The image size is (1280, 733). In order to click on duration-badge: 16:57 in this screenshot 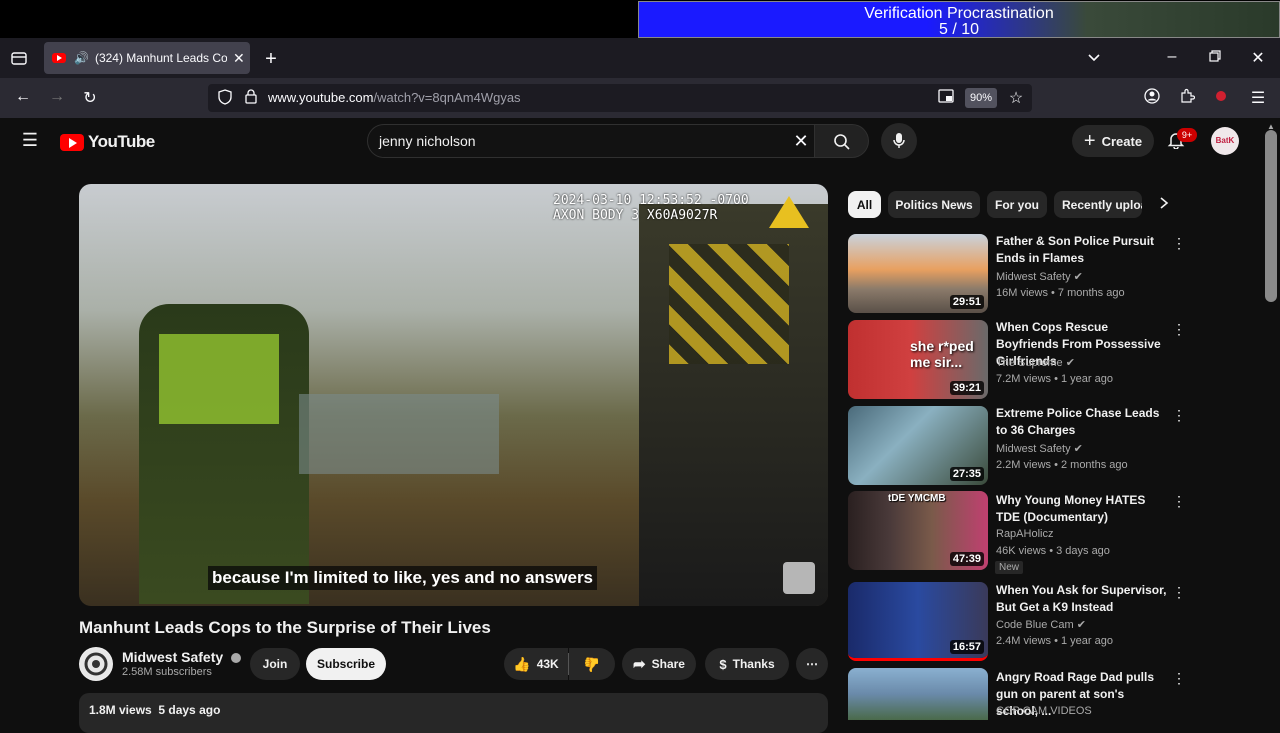, I will do `click(966, 647)`.